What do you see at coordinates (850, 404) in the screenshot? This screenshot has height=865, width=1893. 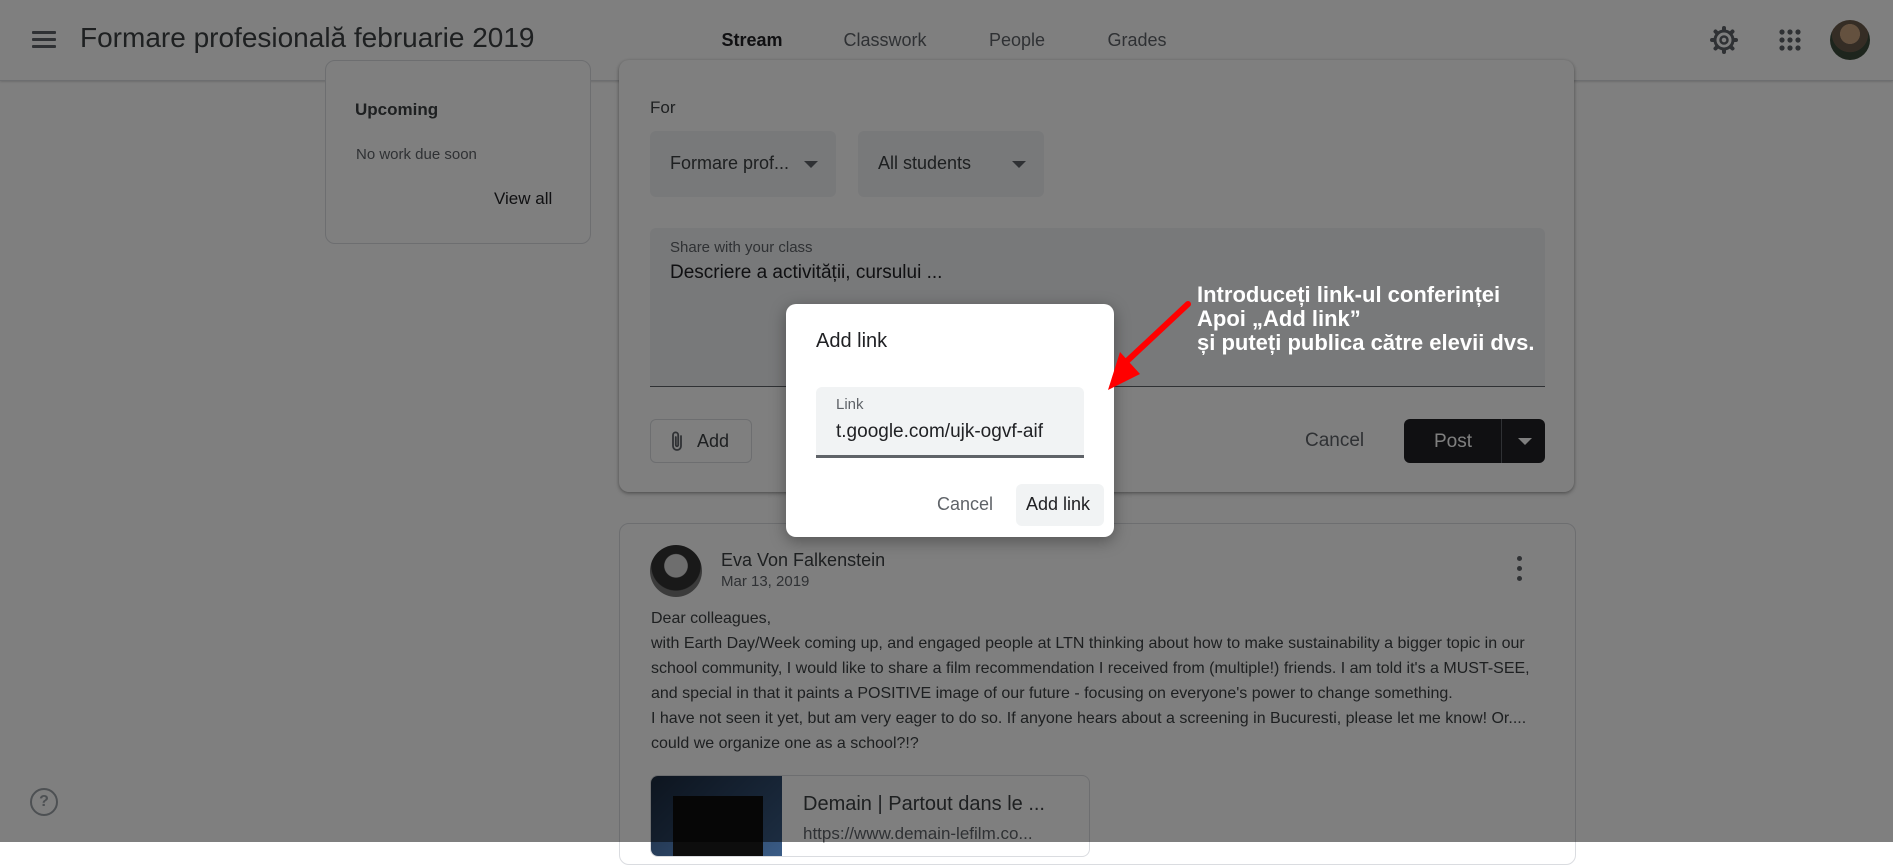 I see `link-field-label: Link` at bounding box center [850, 404].